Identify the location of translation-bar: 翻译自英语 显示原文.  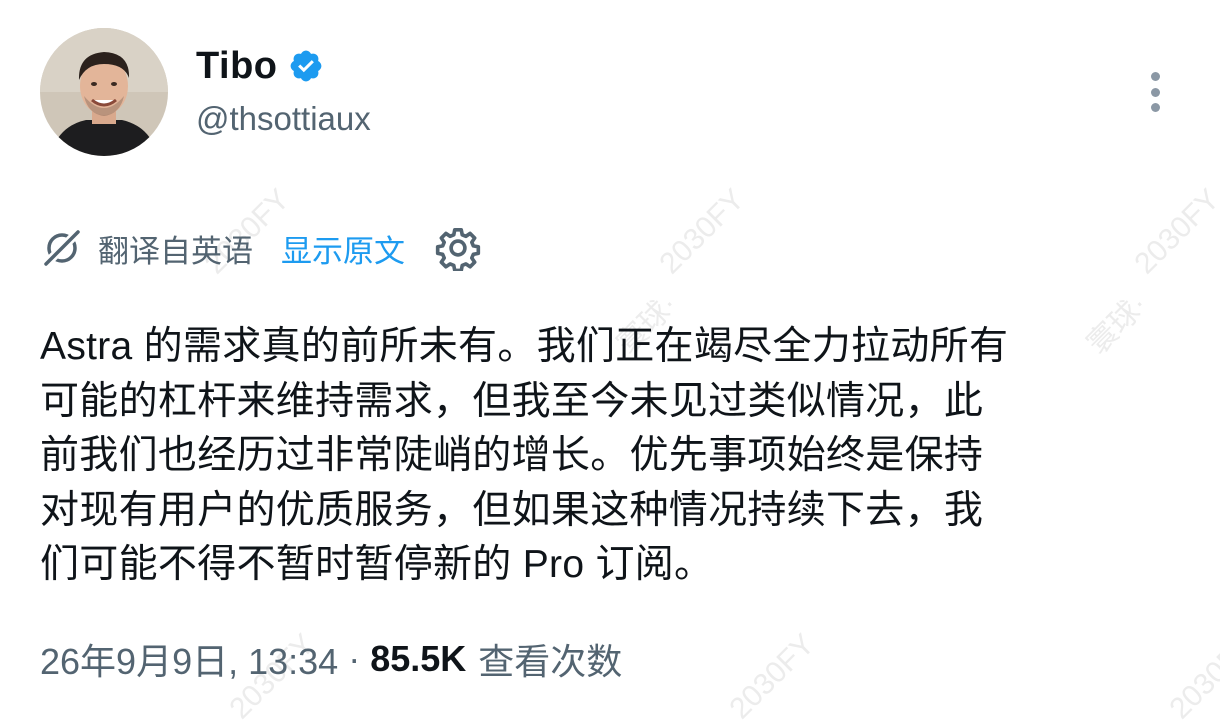
(260, 248).